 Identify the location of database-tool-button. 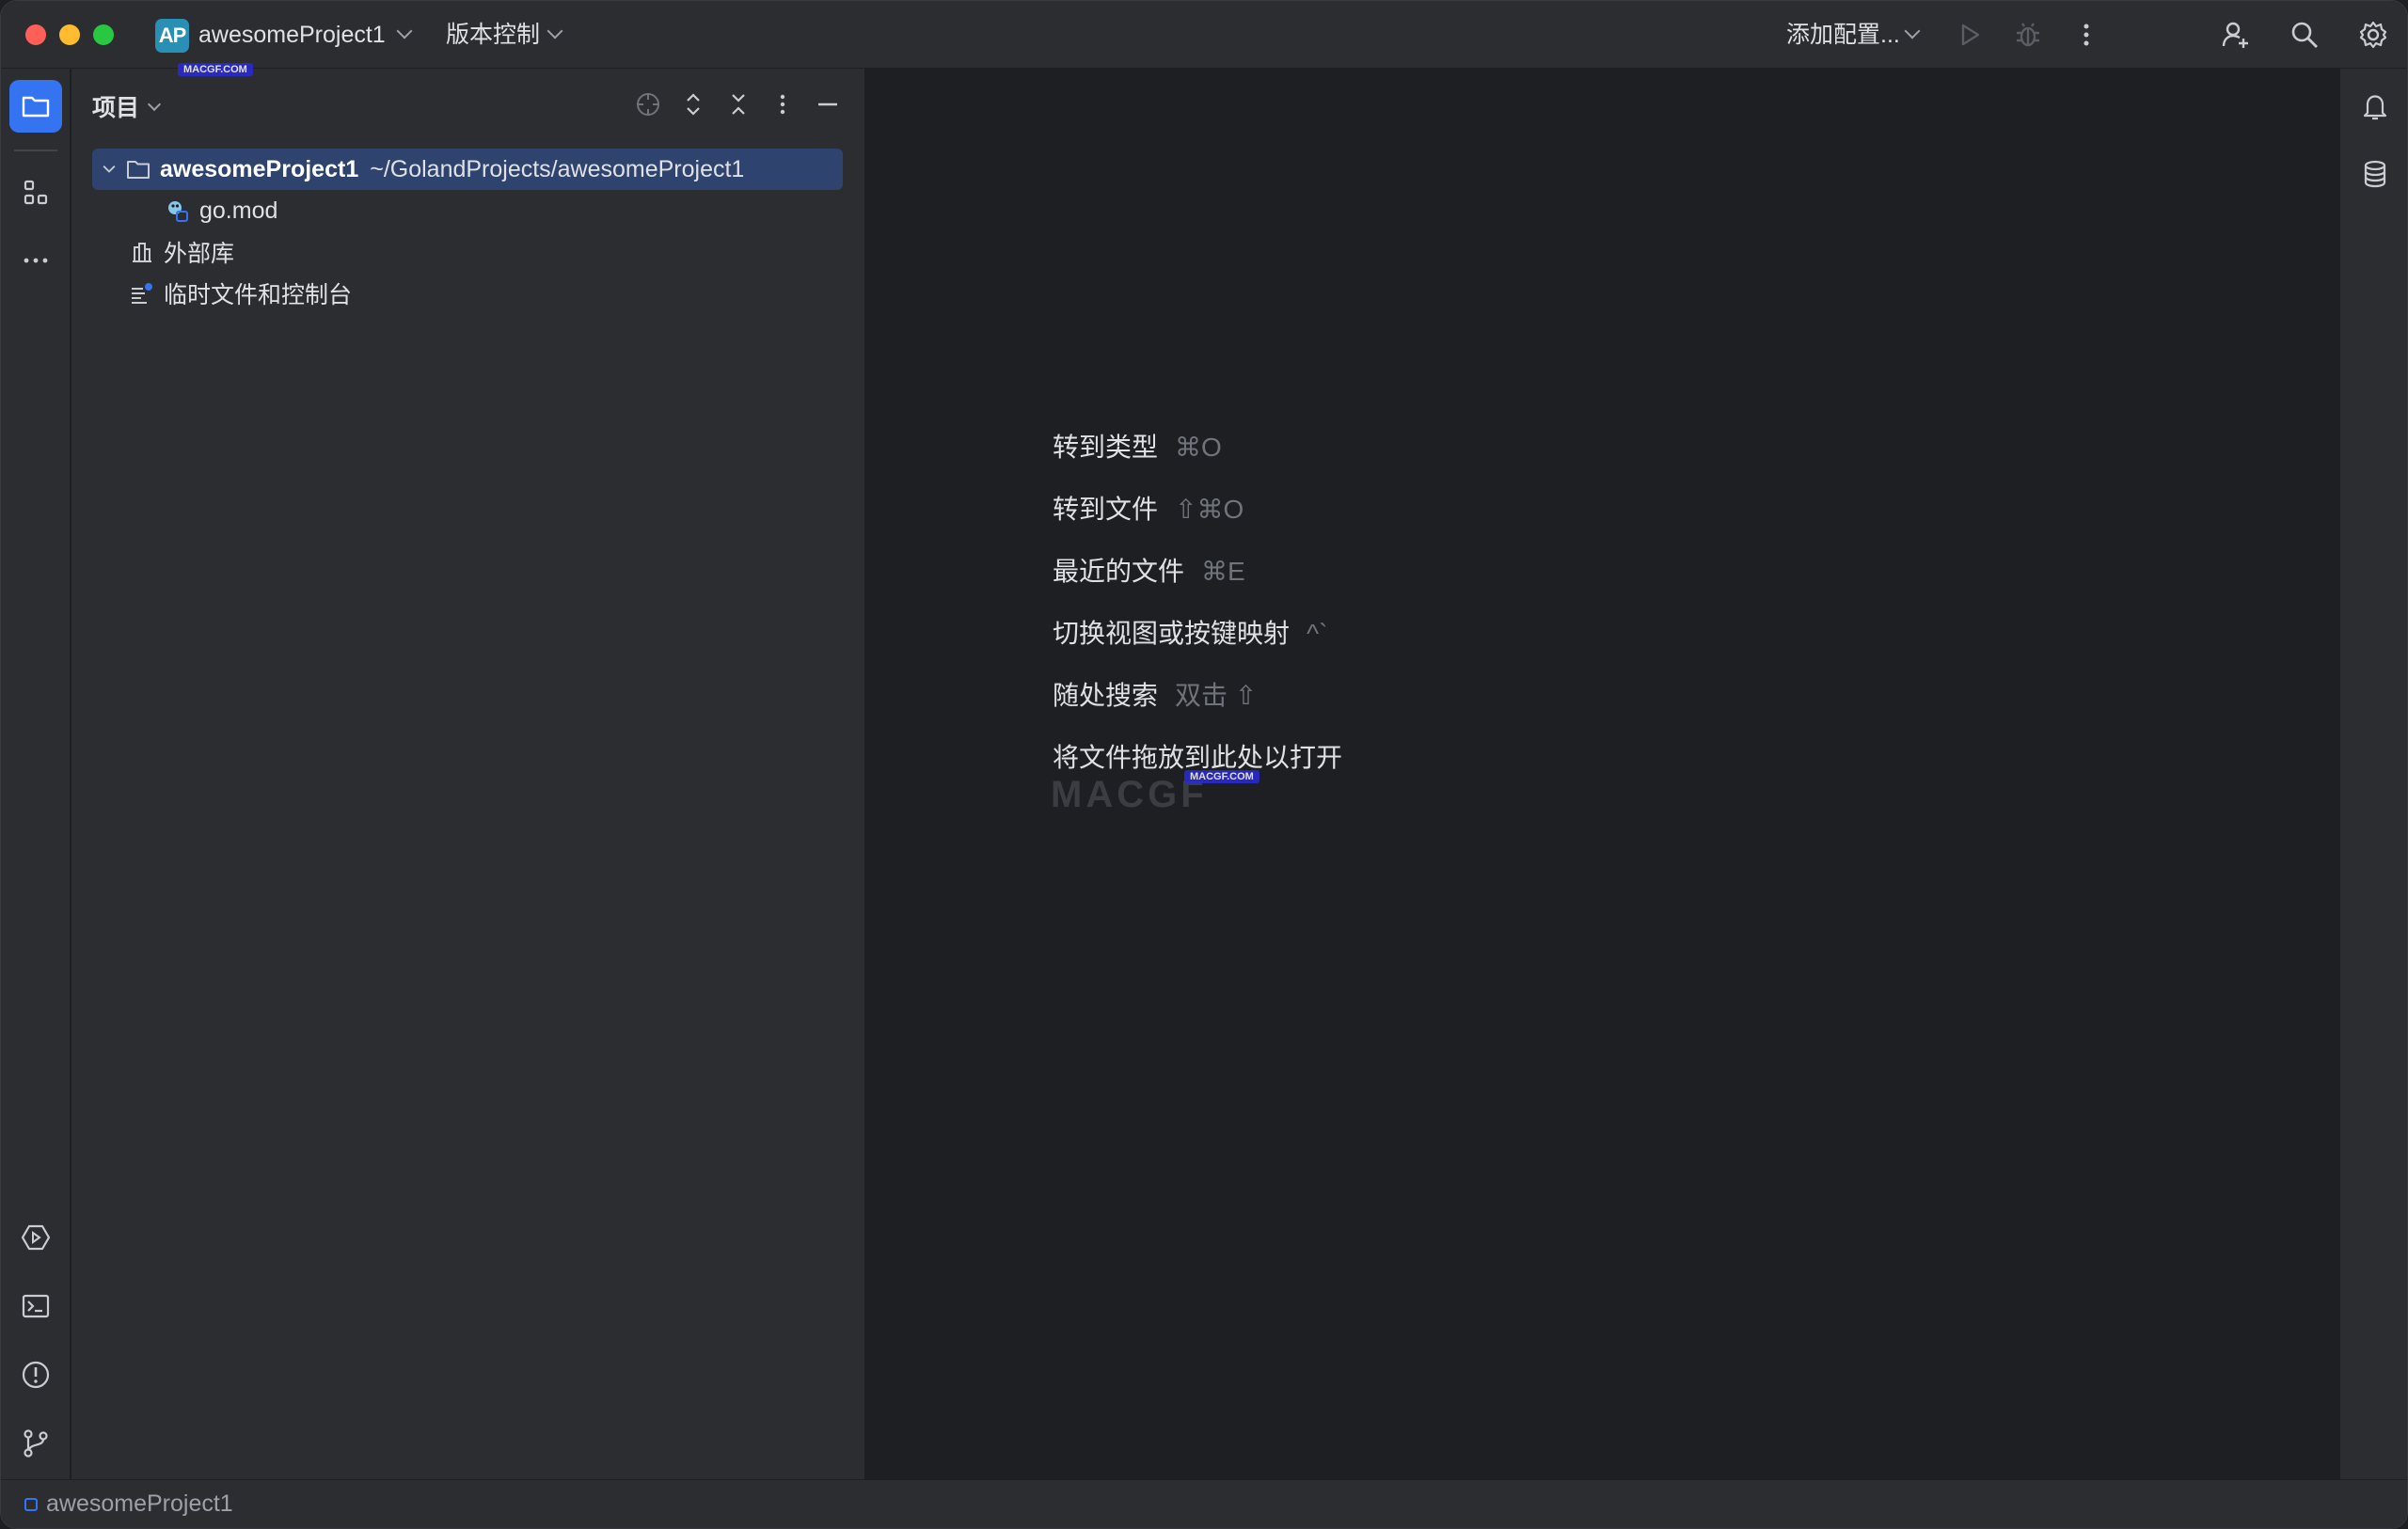
(2375, 174).